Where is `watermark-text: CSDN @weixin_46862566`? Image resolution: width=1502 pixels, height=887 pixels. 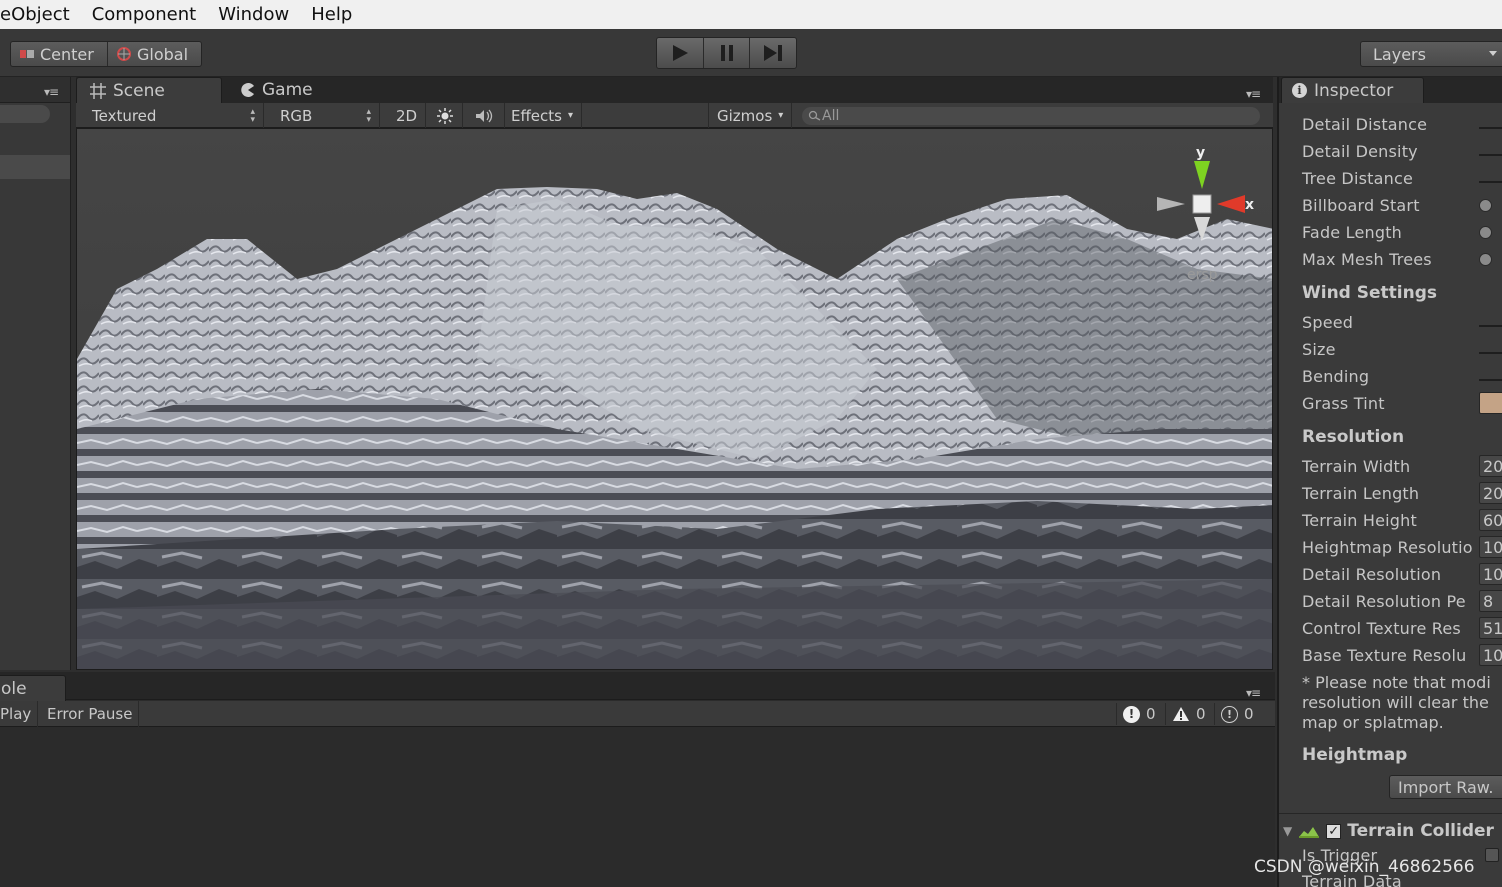
watermark-text: CSDN @weixin_46862566 is located at coordinates (1364, 867).